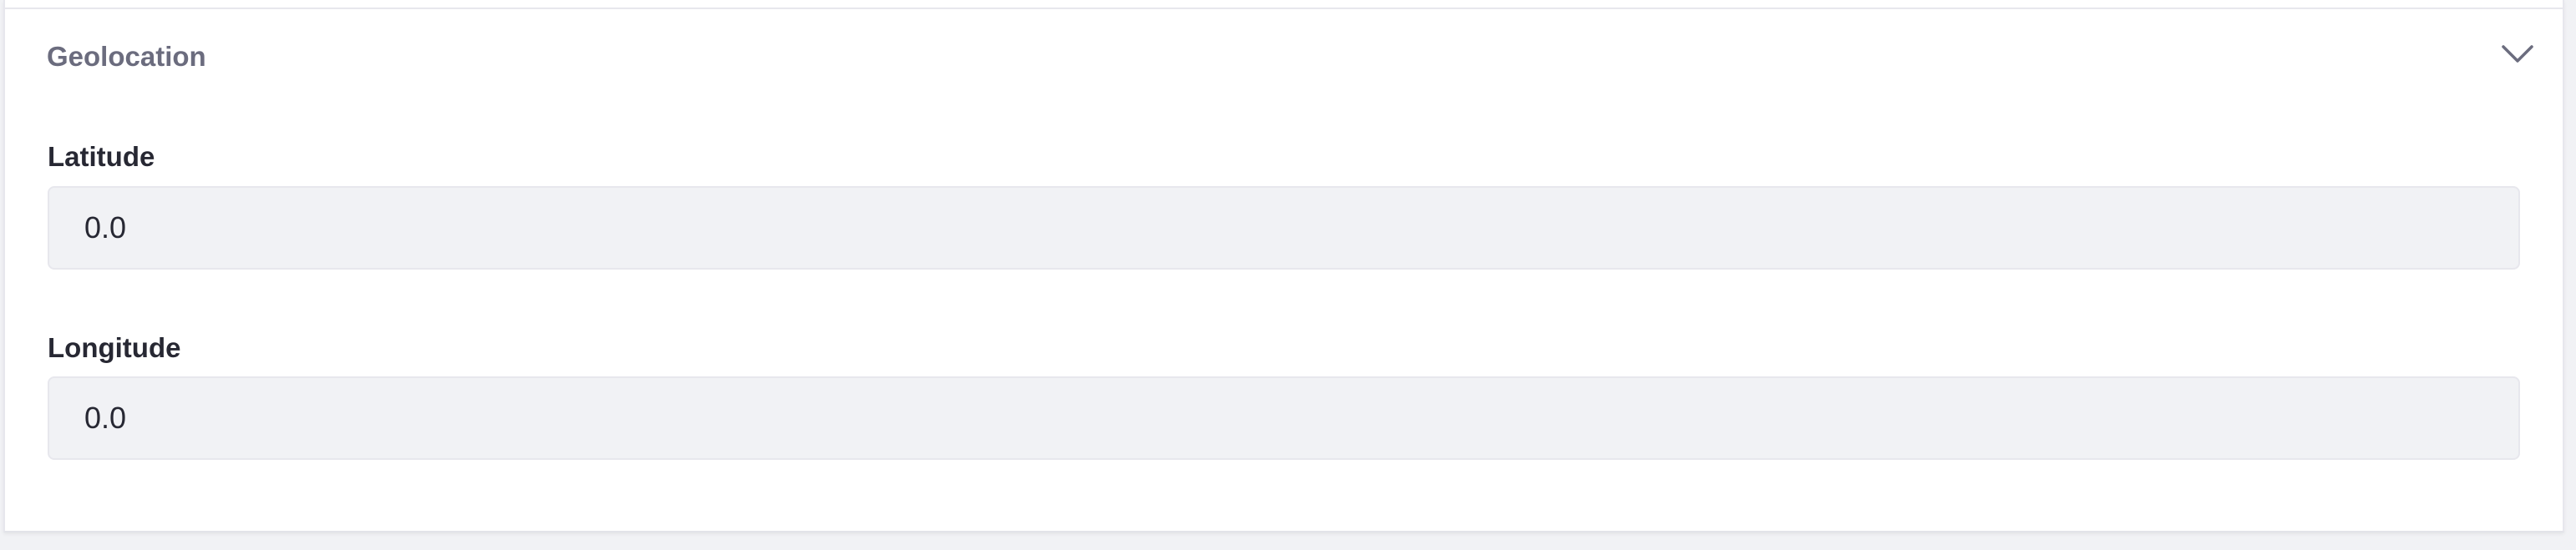 This screenshot has width=2576, height=550. Describe the element at coordinates (1284, 228) in the screenshot. I see `latitude-input` at that location.